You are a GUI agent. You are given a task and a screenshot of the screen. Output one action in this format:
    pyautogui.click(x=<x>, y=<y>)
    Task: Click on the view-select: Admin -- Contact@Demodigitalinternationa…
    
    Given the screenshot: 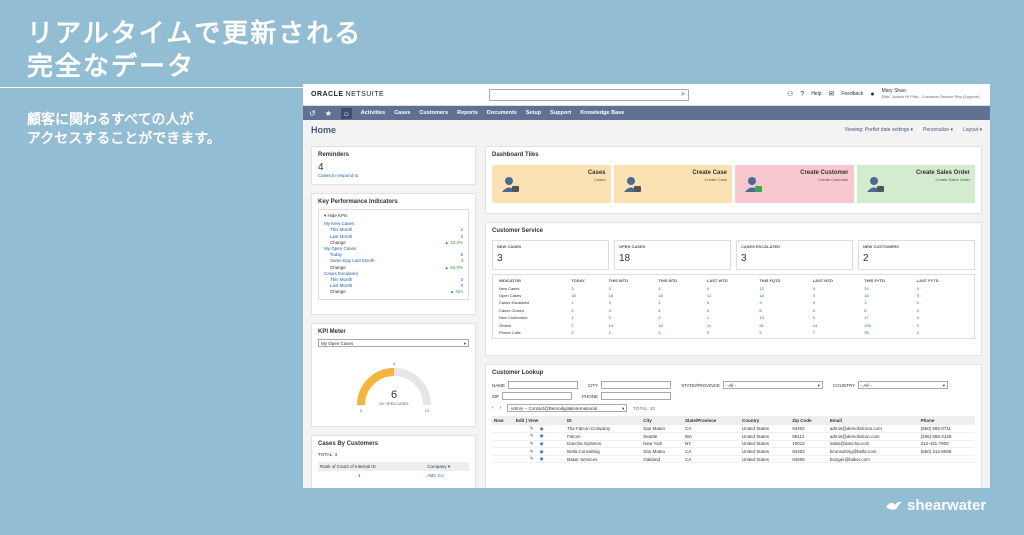 What is the action you would take?
    pyautogui.click(x=567, y=408)
    